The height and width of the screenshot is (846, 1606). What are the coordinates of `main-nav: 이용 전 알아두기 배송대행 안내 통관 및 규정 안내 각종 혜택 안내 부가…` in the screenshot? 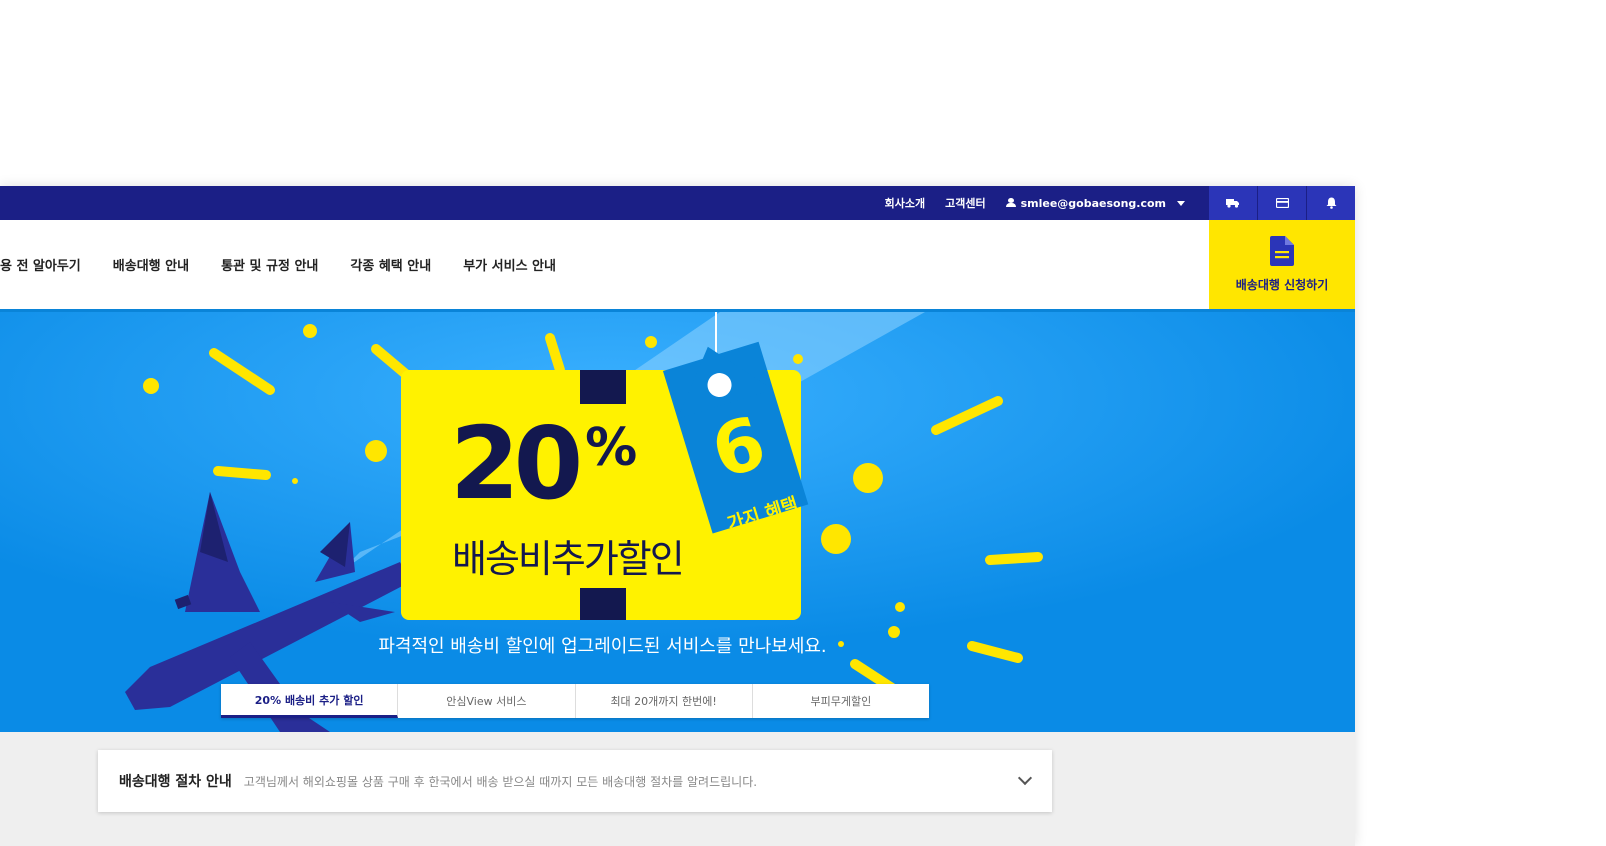 It's located at (677, 266).